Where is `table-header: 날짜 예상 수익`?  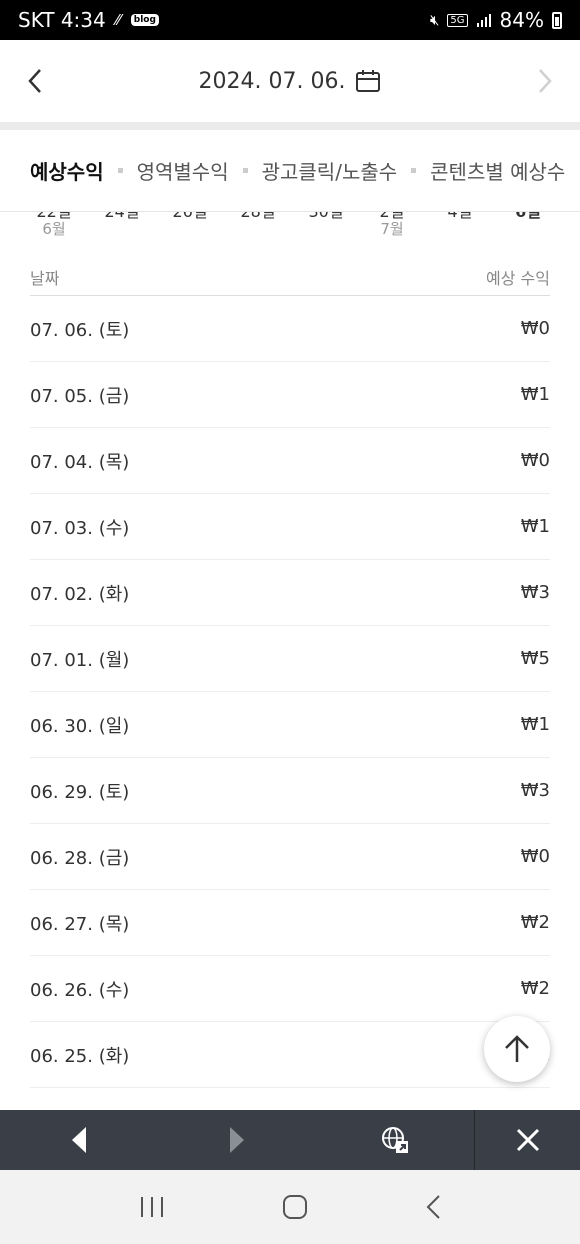 table-header: 날짜 예상 수익 is located at coordinates (290, 277).